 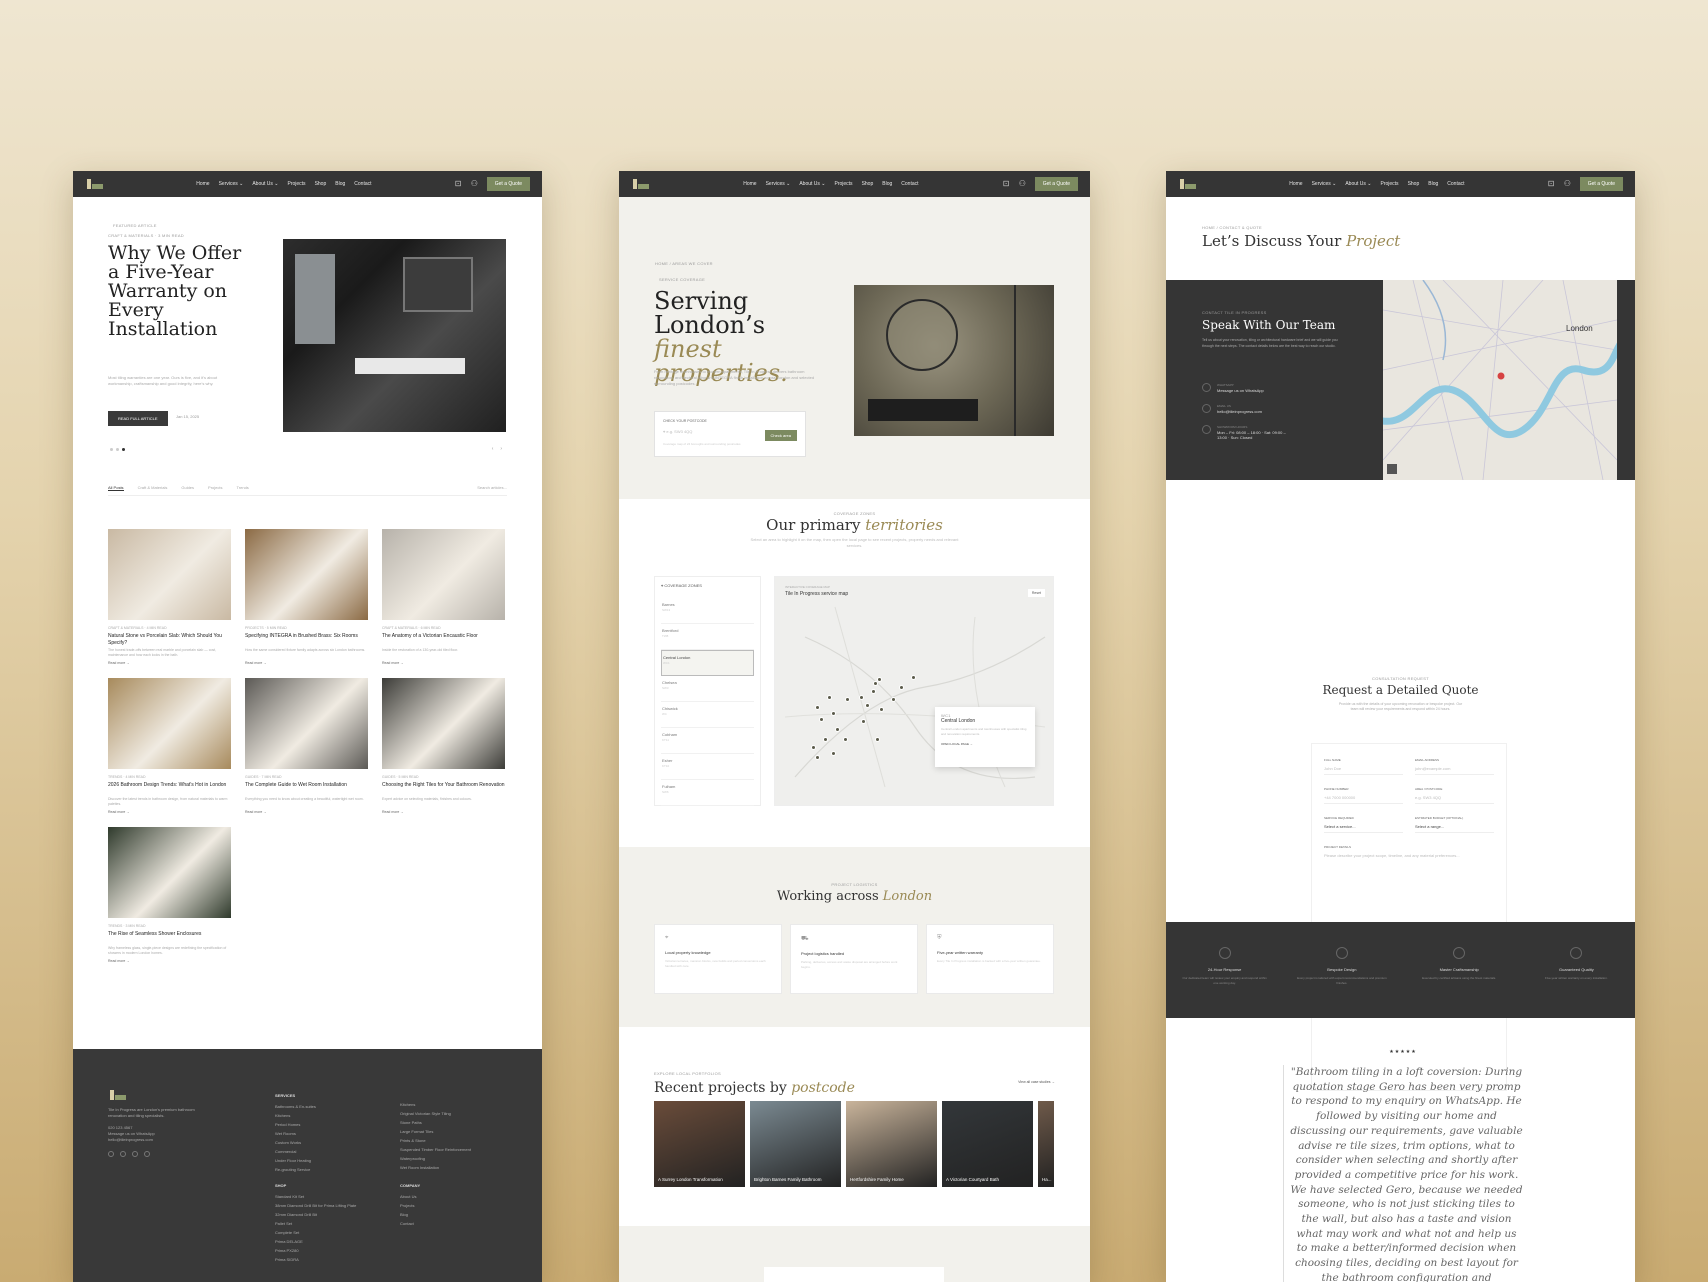 I want to click on footer-link: Contact, so click(x=410, y=1223).